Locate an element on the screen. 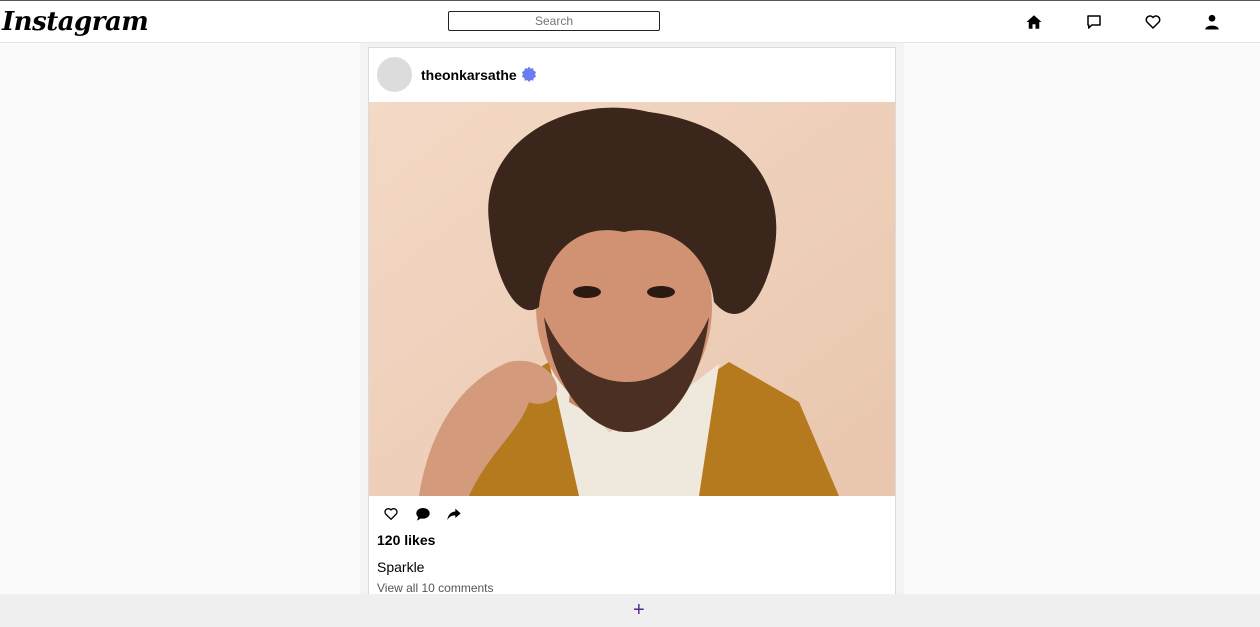 This screenshot has height=627, width=1260. message-icon is located at coordinates (1094, 22).